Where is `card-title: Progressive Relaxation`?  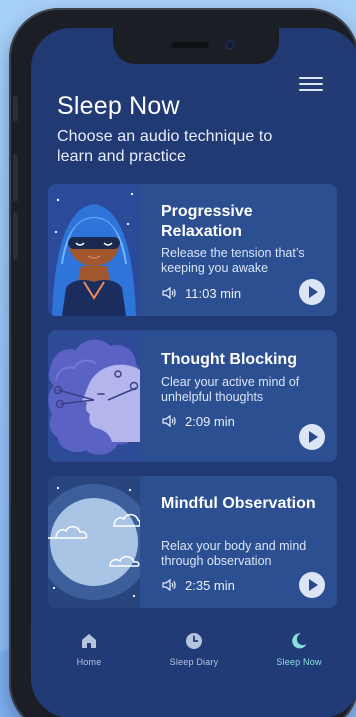 card-title: Progressive Relaxation is located at coordinates (207, 221).